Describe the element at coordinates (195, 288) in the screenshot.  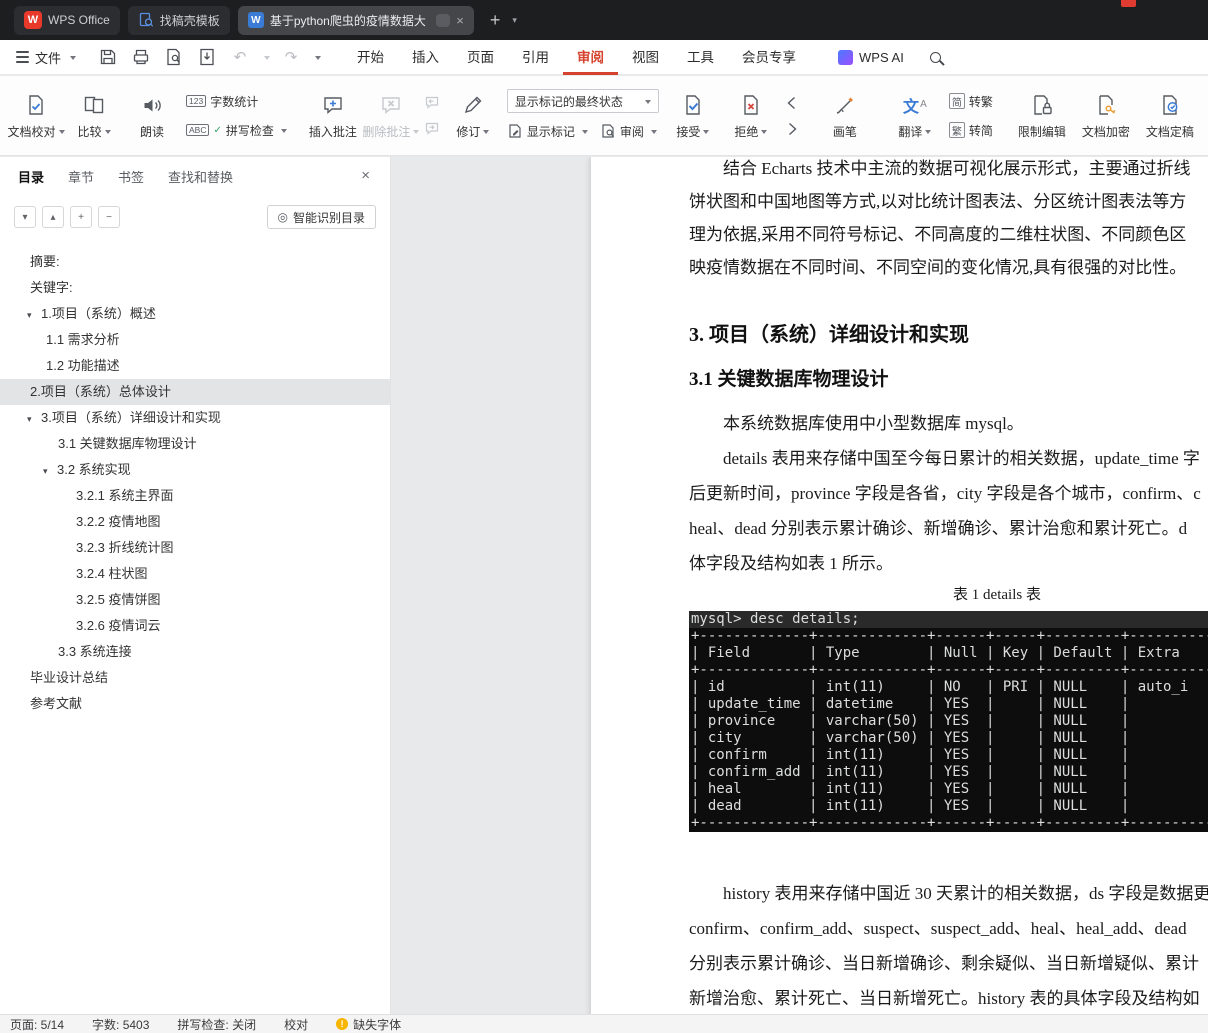
I see `outline-item: 关键字:` at that location.